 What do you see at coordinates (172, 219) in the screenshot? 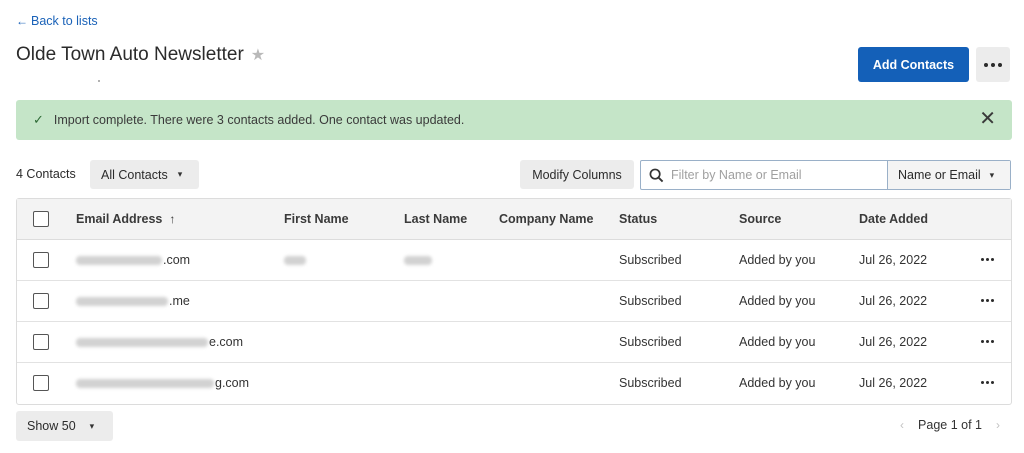
I see `sort-ascending-icon: ↑` at bounding box center [172, 219].